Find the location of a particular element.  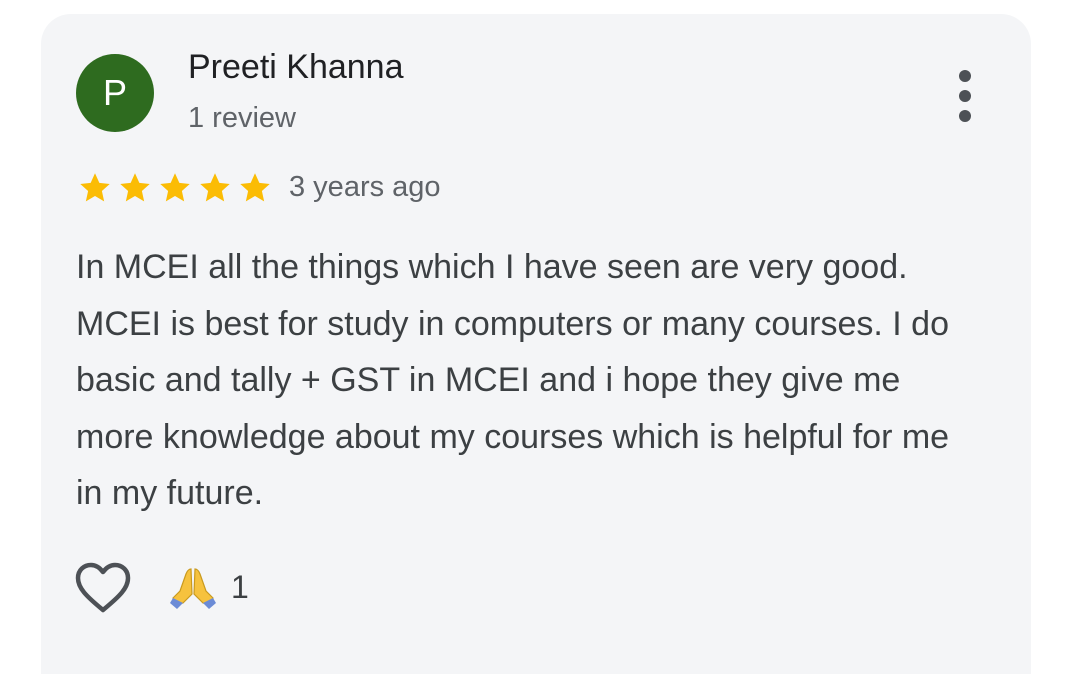

like-button is located at coordinates (103, 588).